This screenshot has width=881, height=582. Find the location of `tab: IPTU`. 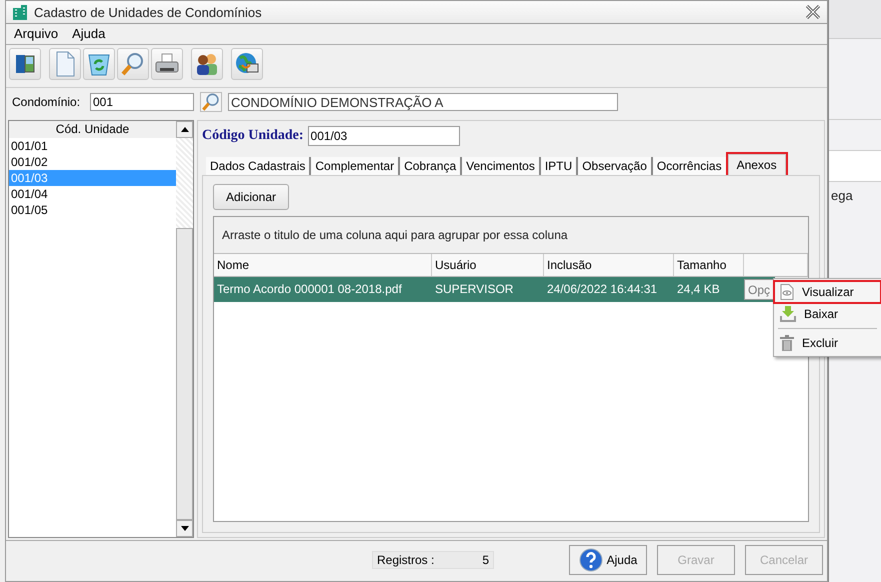

tab: IPTU is located at coordinates (559, 166).